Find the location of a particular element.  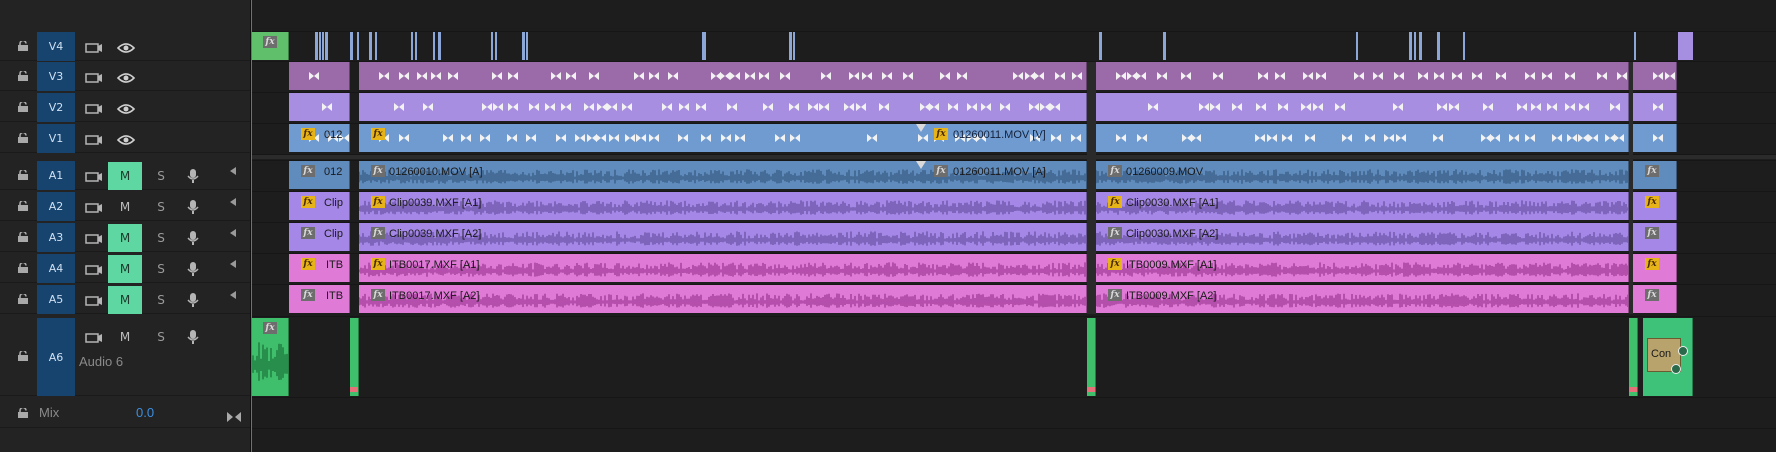

a5-clip-1: fx ITB is located at coordinates (319, 299).